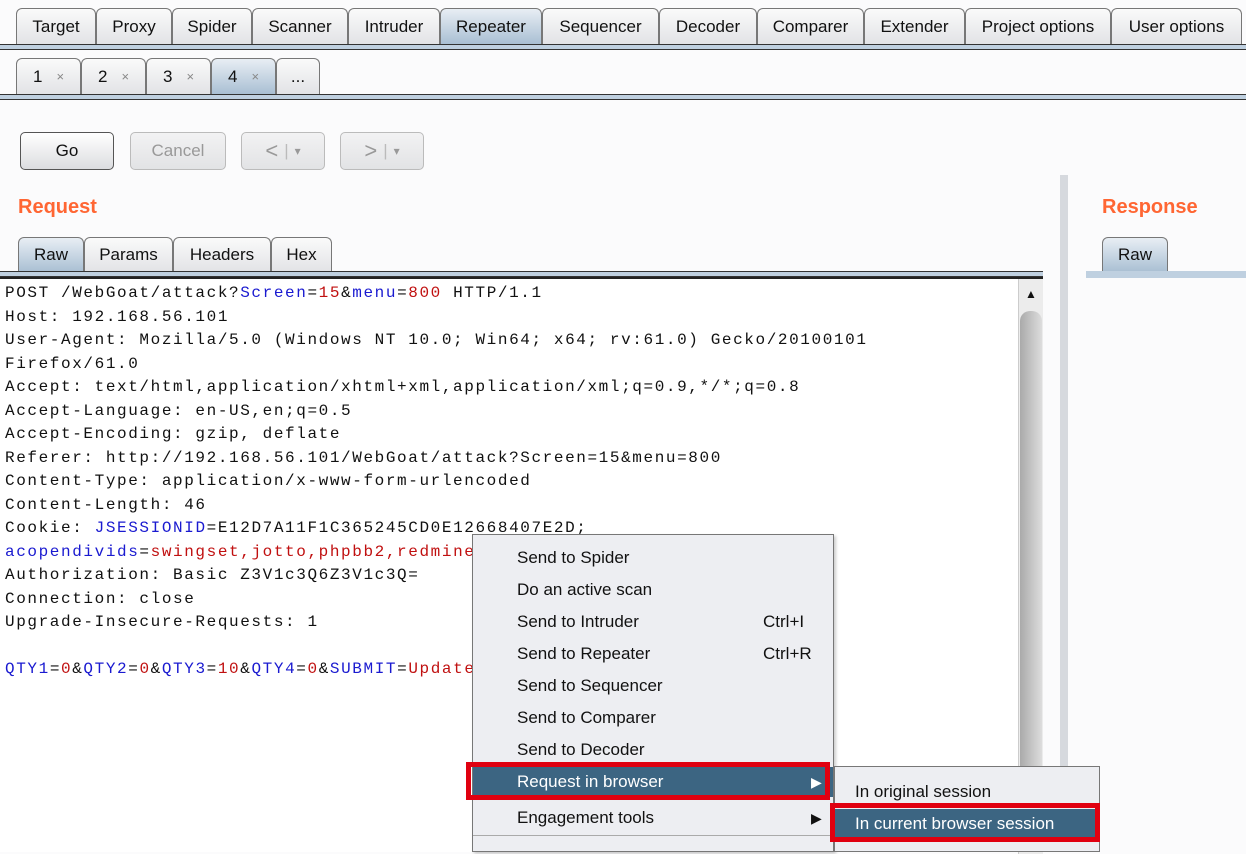  What do you see at coordinates (1031, 546) in the screenshot?
I see `scroll-thumb` at bounding box center [1031, 546].